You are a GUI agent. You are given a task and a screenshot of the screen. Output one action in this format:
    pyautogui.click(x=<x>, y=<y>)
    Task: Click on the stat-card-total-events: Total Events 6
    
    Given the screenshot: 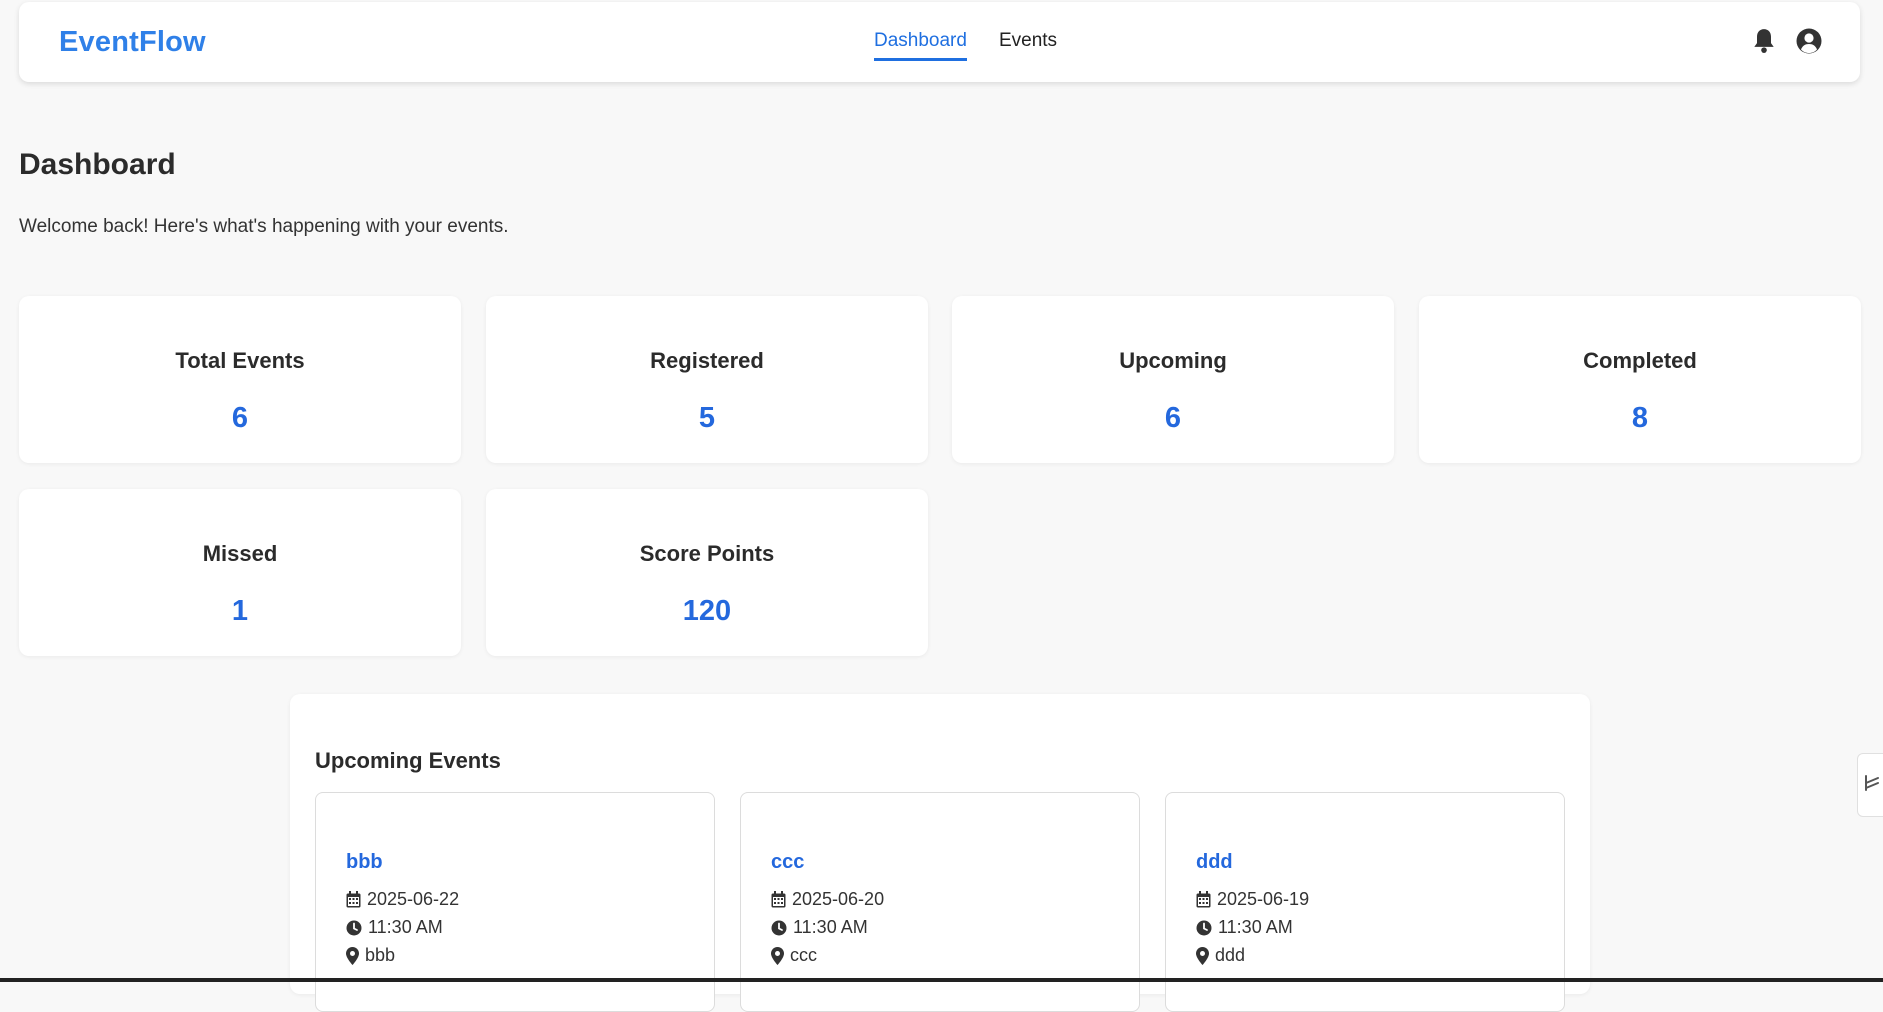 What is the action you would take?
    pyautogui.click(x=240, y=379)
    